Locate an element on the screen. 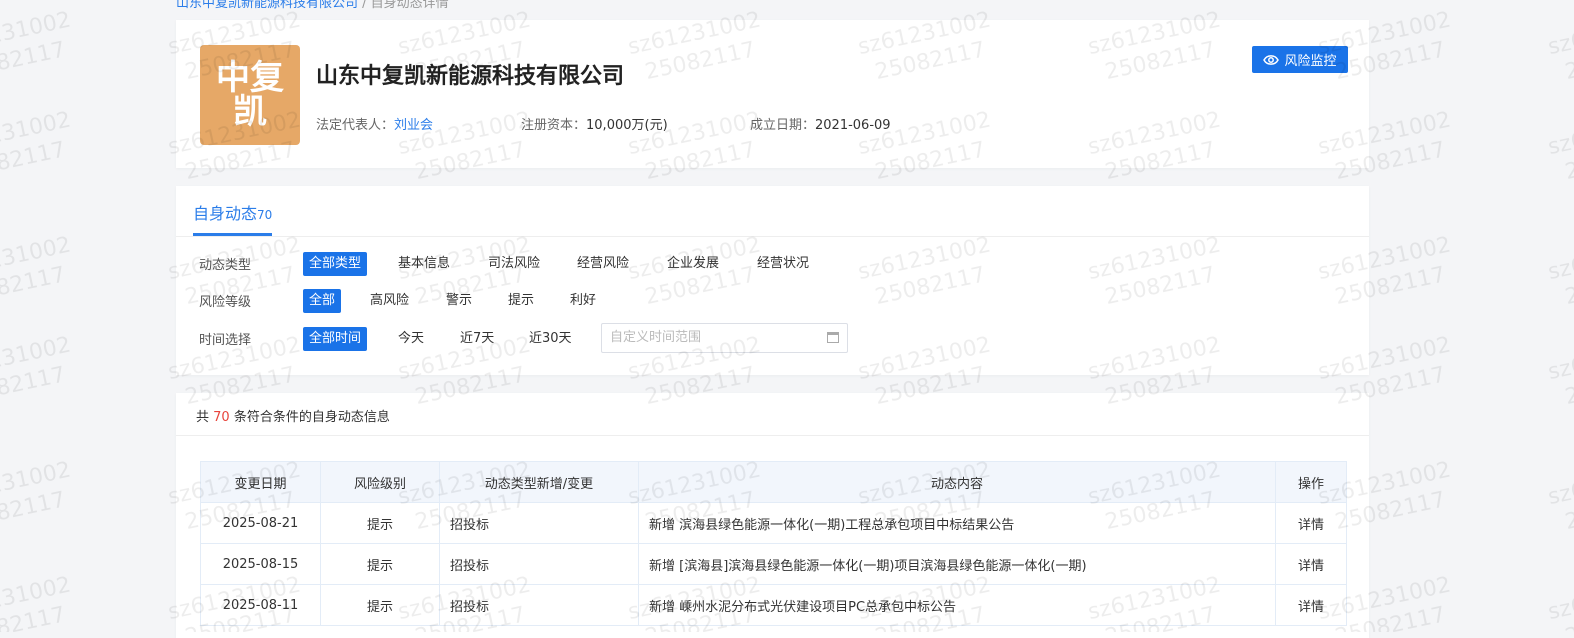 The height and width of the screenshot is (638, 1574). logo-text-line2: 凯 is located at coordinates (250, 112).